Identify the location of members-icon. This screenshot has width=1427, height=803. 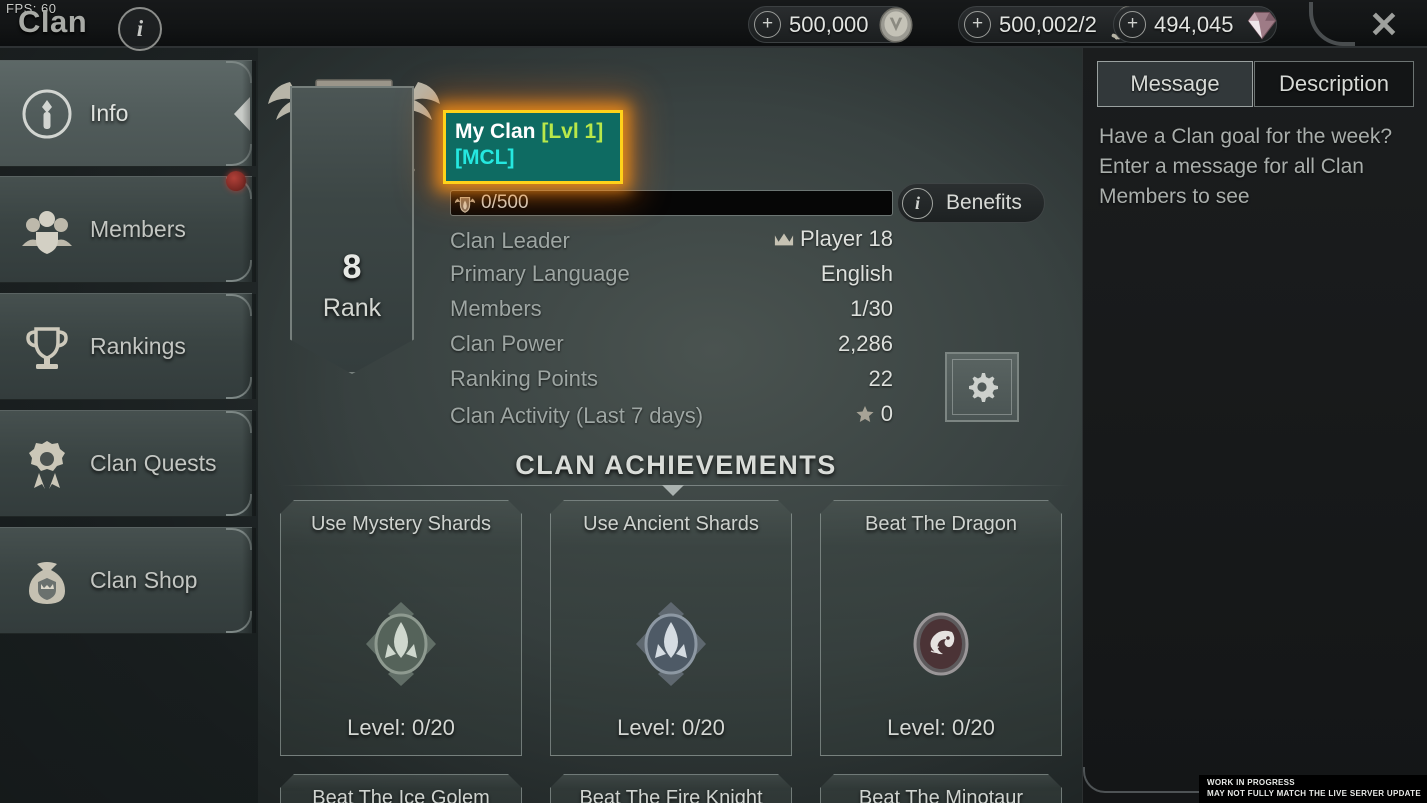
(47, 230).